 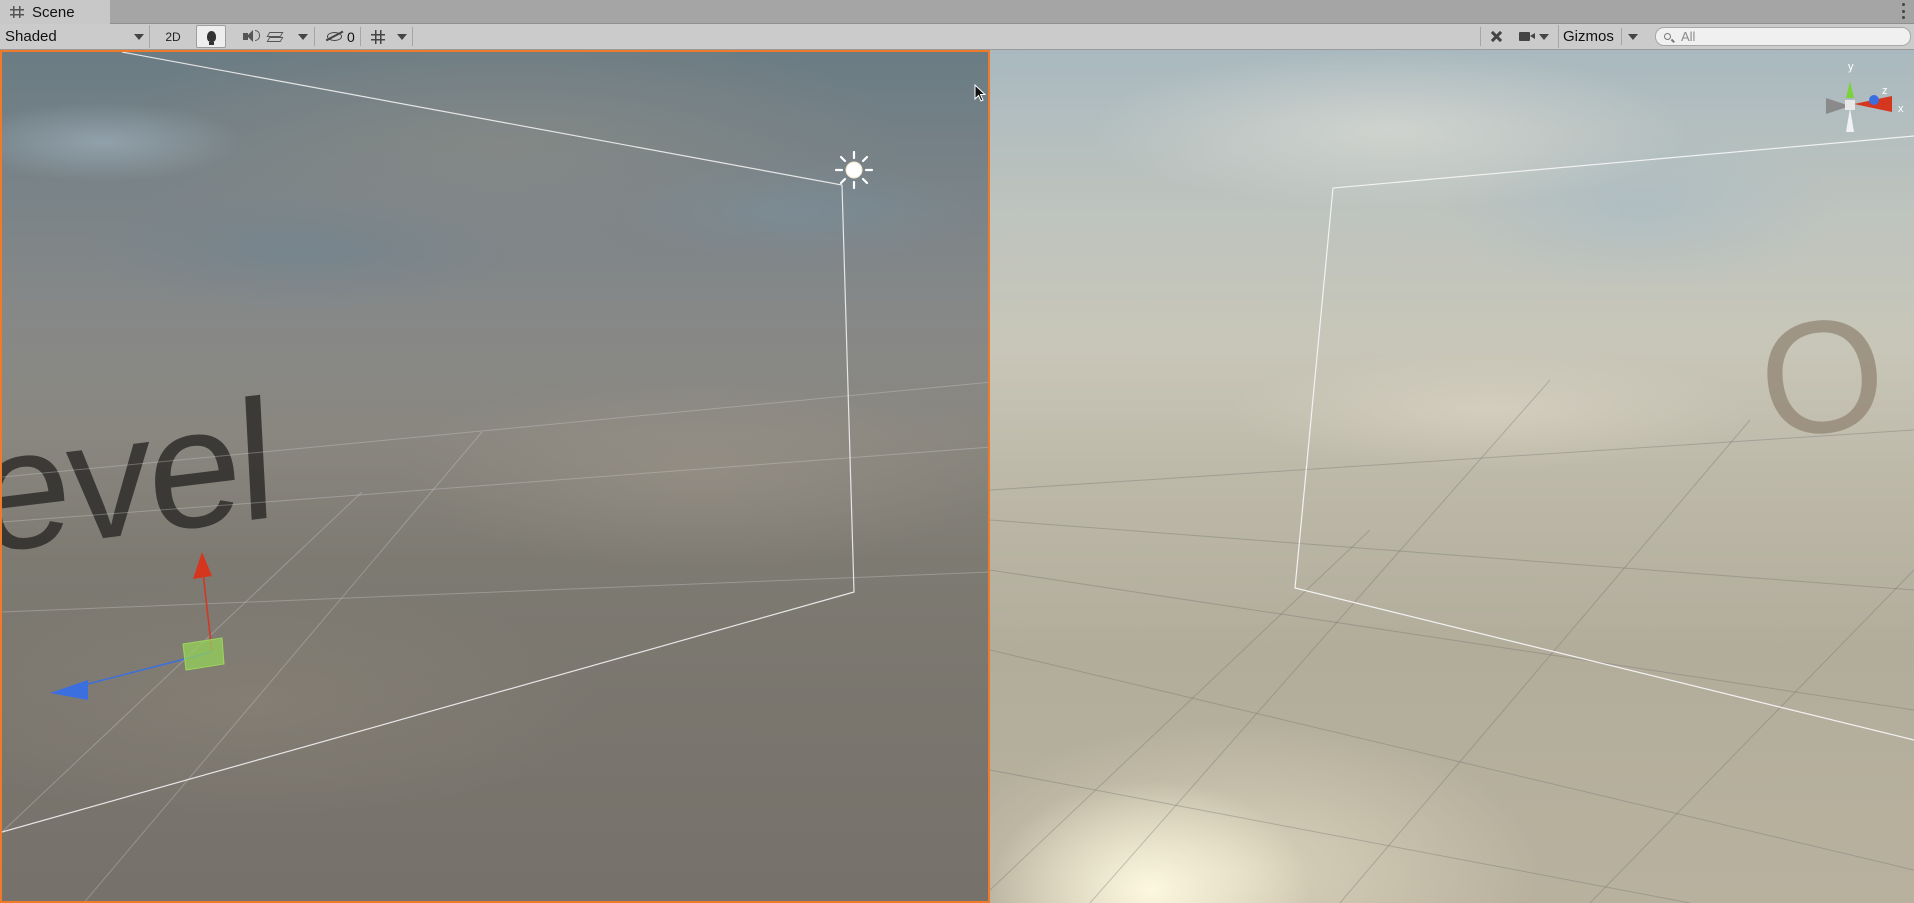 I want to click on component-tools-button, so click(x=1496, y=36).